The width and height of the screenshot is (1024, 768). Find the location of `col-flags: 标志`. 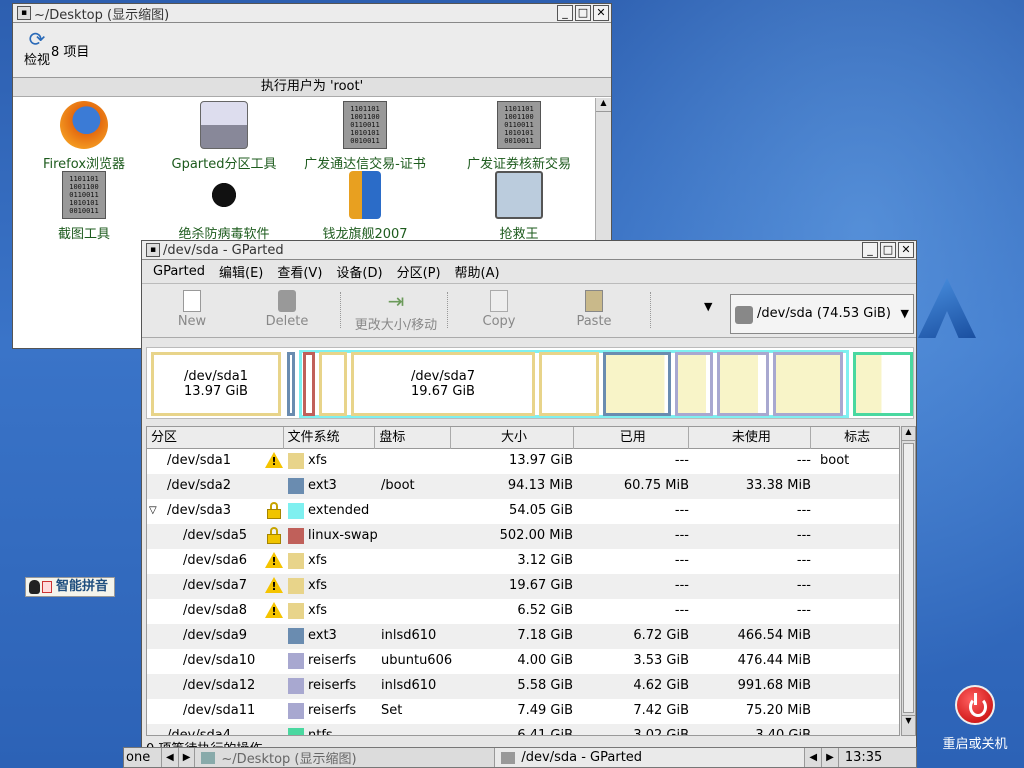

col-flags: 标志 is located at coordinates (855, 438).